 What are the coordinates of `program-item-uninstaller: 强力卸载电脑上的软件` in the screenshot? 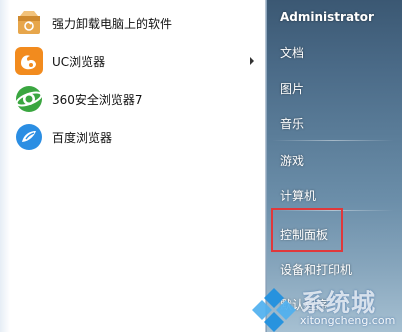 It's located at (138, 23).